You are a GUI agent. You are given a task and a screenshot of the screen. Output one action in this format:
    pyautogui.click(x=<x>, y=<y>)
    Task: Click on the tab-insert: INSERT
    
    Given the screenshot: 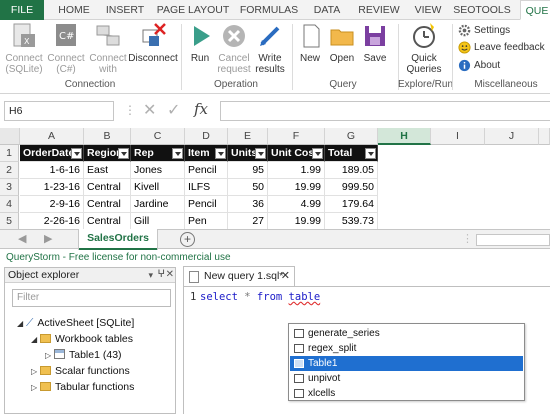 What is the action you would take?
    pyautogui.click(x=125, y=10)
    